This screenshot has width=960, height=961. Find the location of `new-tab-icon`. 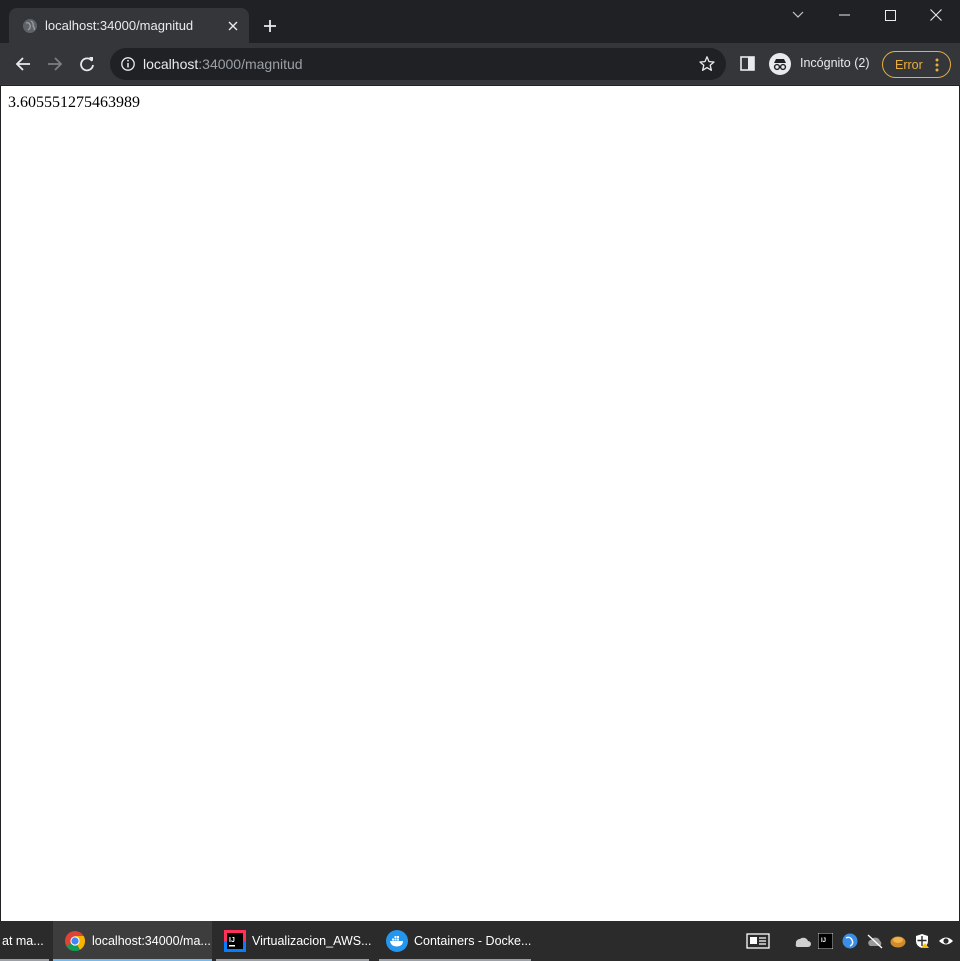

new-tab-icon is located at coordinates (270, 26).